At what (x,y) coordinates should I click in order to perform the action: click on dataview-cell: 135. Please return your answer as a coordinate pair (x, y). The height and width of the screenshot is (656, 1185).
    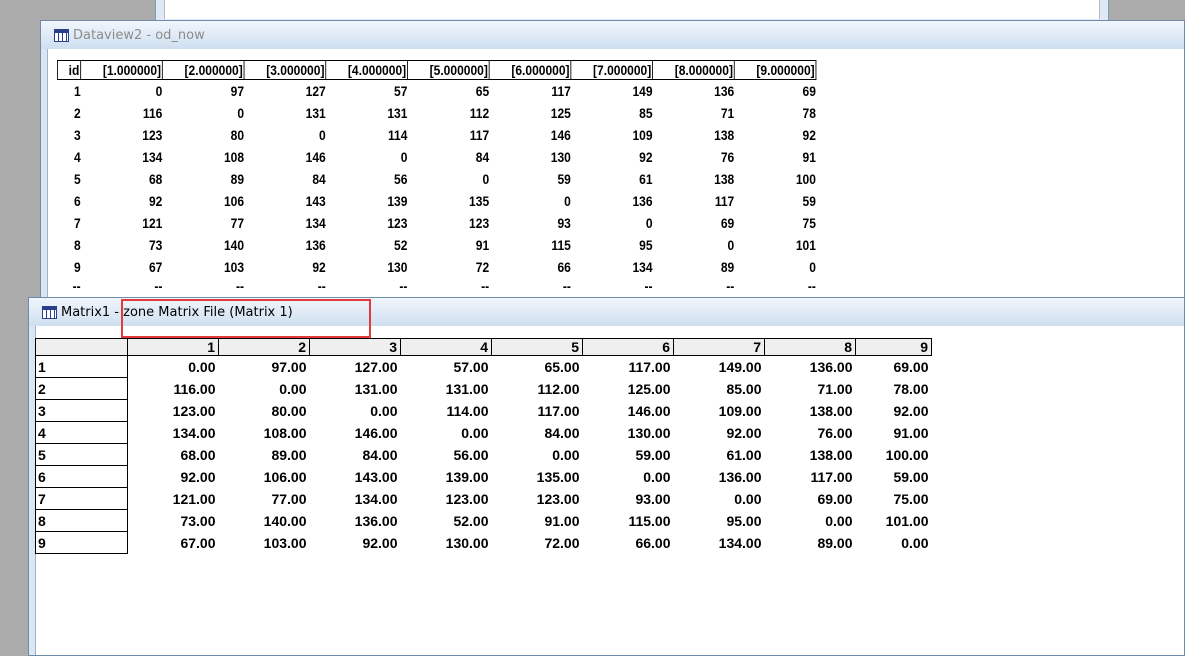
    Looking at the image, I should click on (448, 201).